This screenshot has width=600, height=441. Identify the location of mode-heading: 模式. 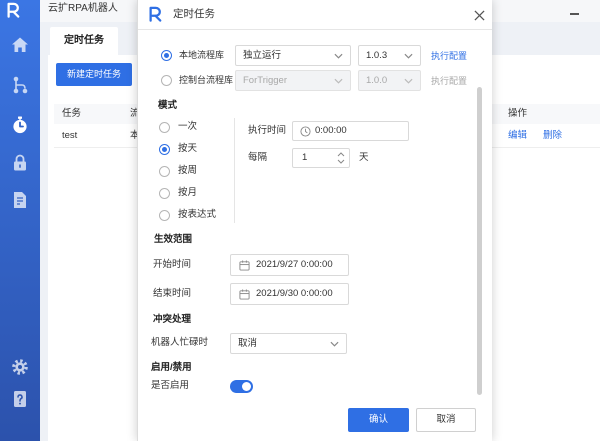
(168, 105).